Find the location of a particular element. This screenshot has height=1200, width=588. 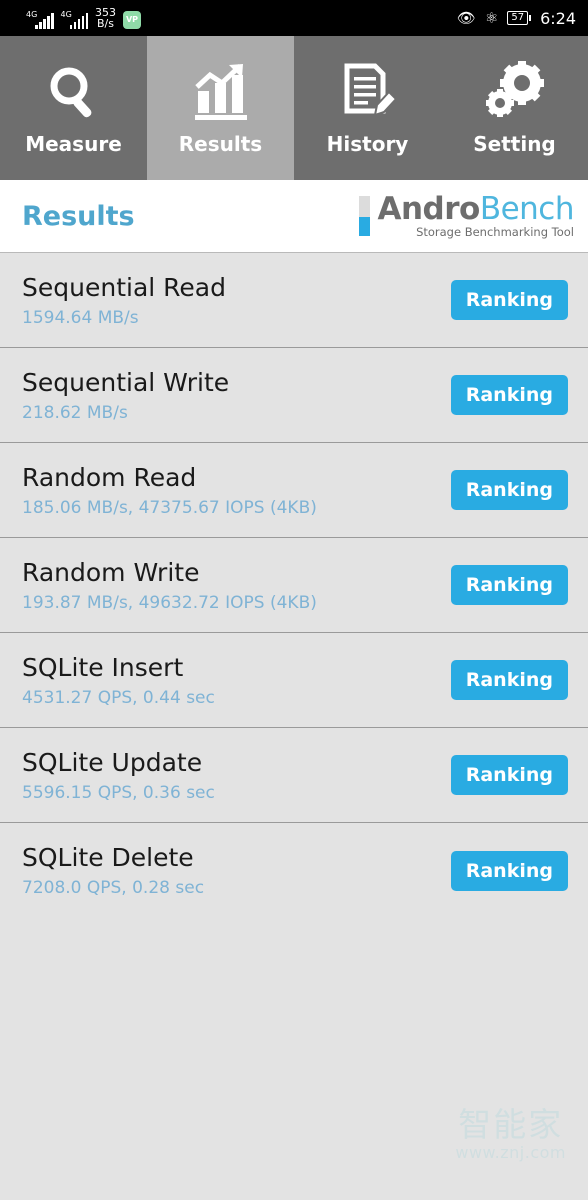

tab-history-label: History is located at coordinates (367, 143).